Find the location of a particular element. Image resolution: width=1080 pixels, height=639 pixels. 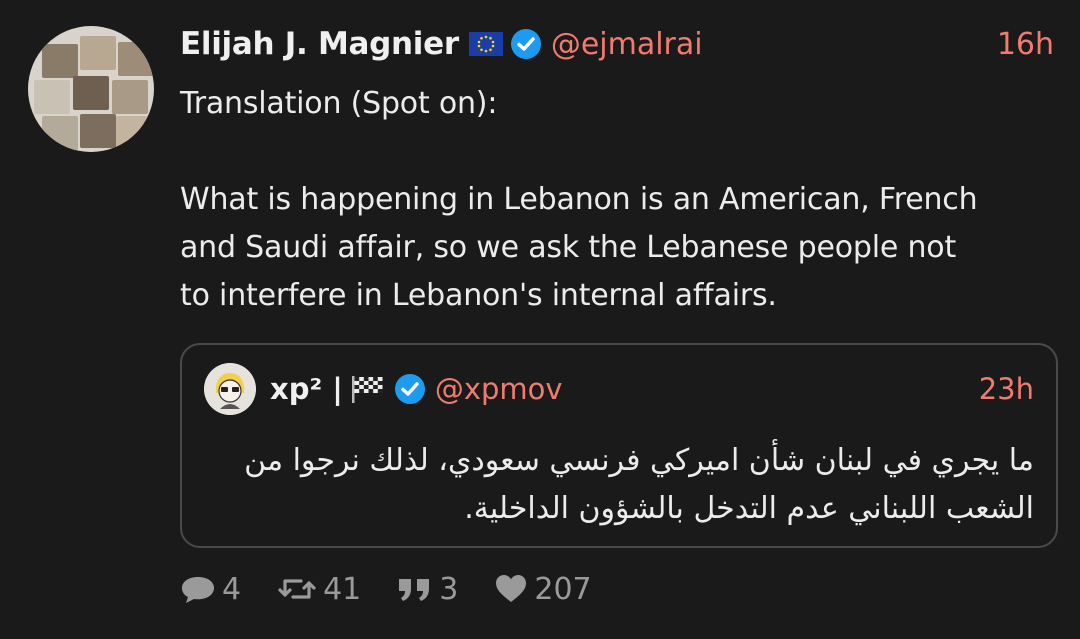

tweet-action-bar: 4 41 3 207 is located at coordinates (386, 589).